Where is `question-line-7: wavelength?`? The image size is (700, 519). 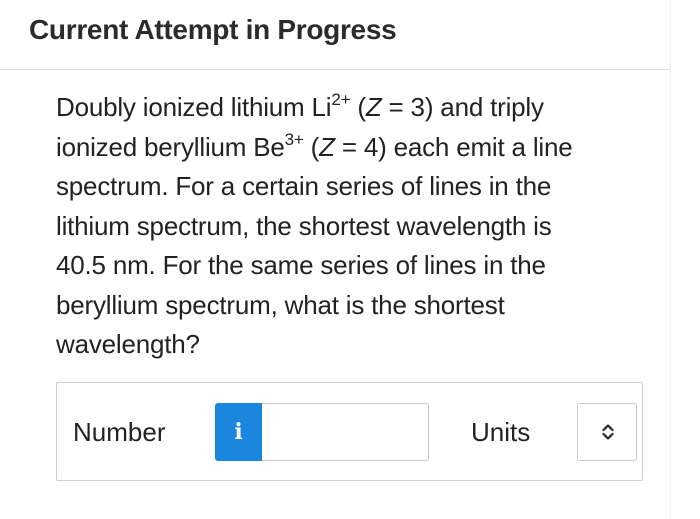 question-line-7: wavelength? is located at coordinates (128, 344).